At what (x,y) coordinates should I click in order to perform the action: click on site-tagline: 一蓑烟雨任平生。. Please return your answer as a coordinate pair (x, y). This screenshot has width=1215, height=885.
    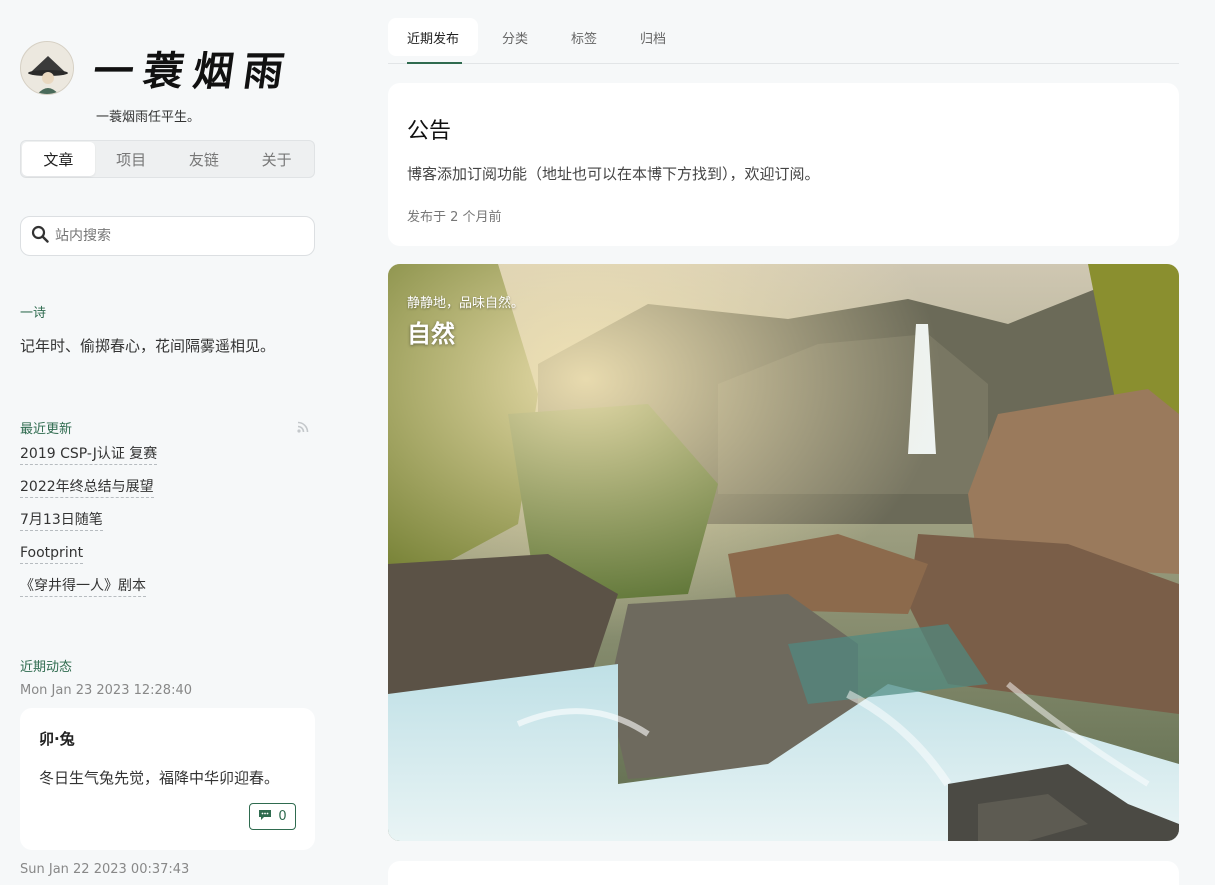
    Looking at the image, I should click on (148, 117).